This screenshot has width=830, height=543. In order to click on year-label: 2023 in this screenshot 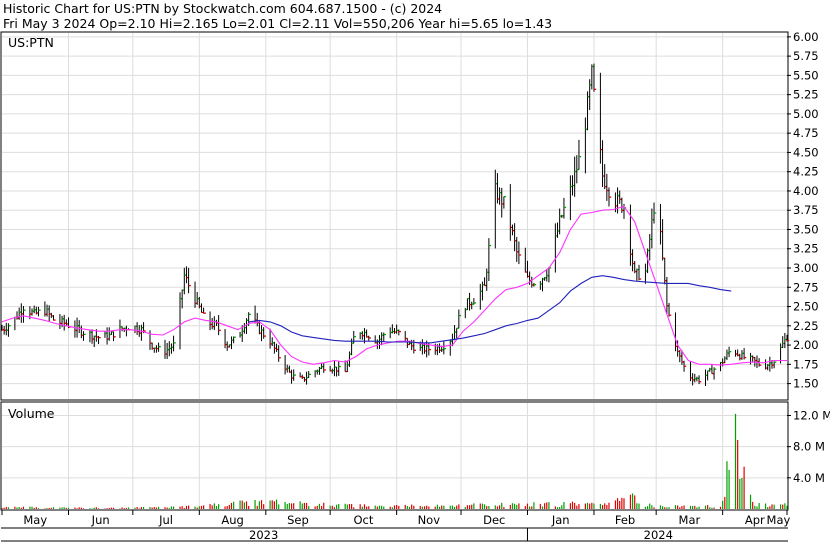, I will do `click(263, 535)`.